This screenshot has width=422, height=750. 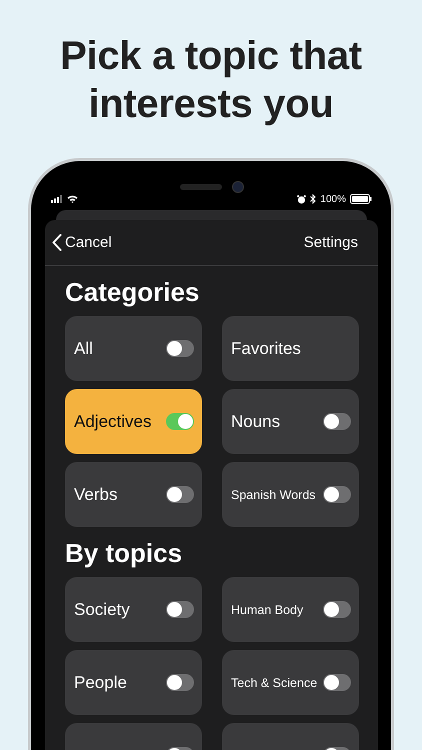 What do you see at coordinates (255, 422) in the screenshot?
I see `card-label: Nouns` at bounding box center [255, 422].